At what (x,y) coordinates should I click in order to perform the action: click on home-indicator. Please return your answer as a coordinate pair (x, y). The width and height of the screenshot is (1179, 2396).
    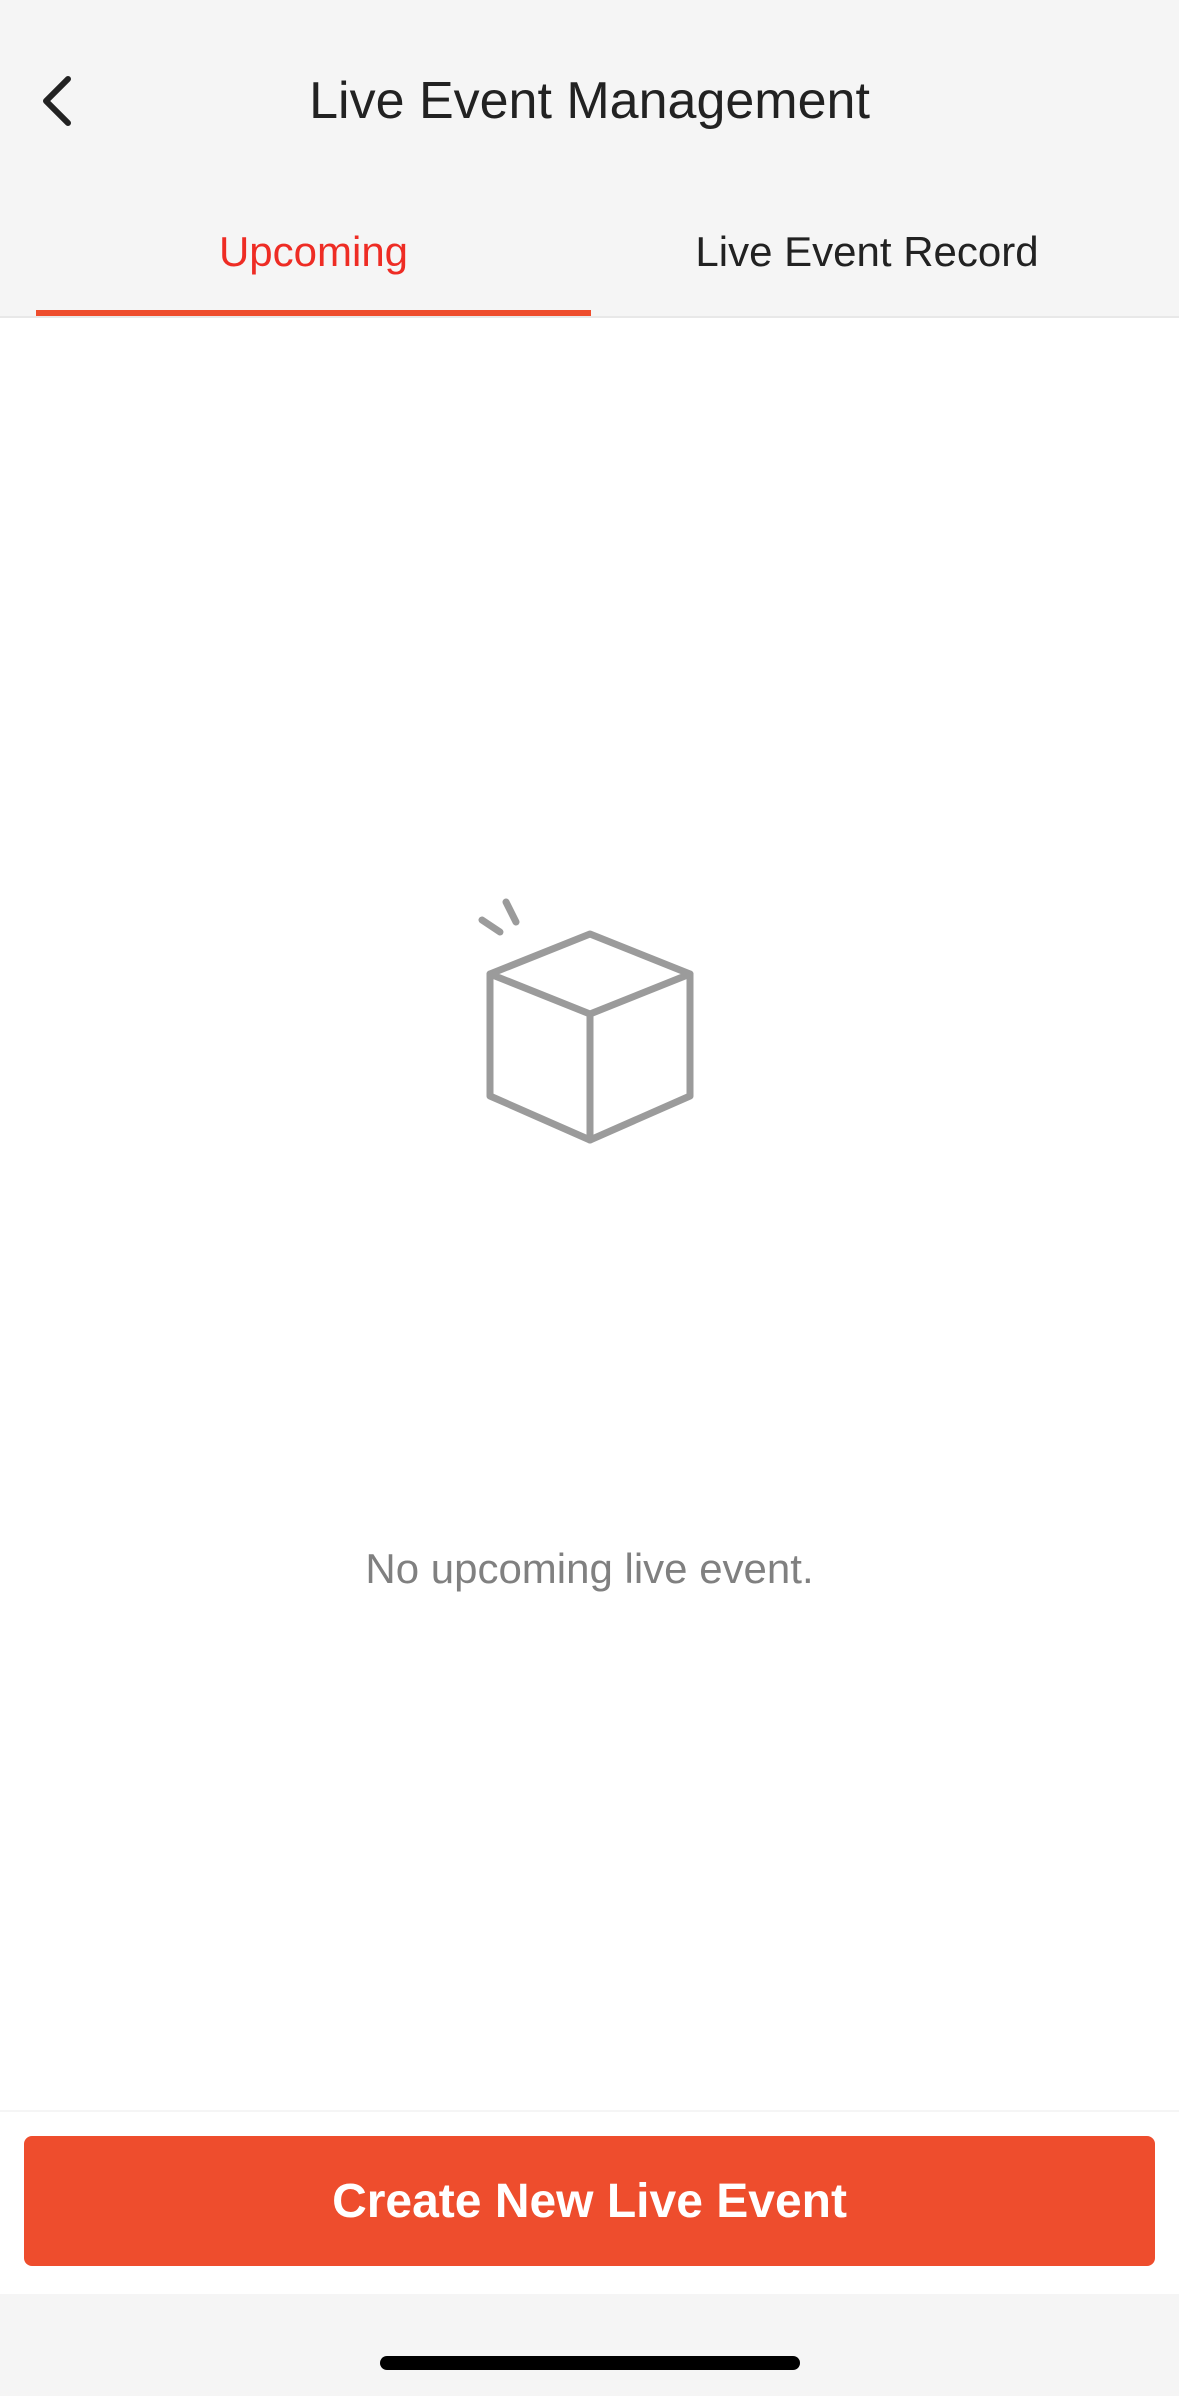
    Looking at the image, I should click on (590, 2363).